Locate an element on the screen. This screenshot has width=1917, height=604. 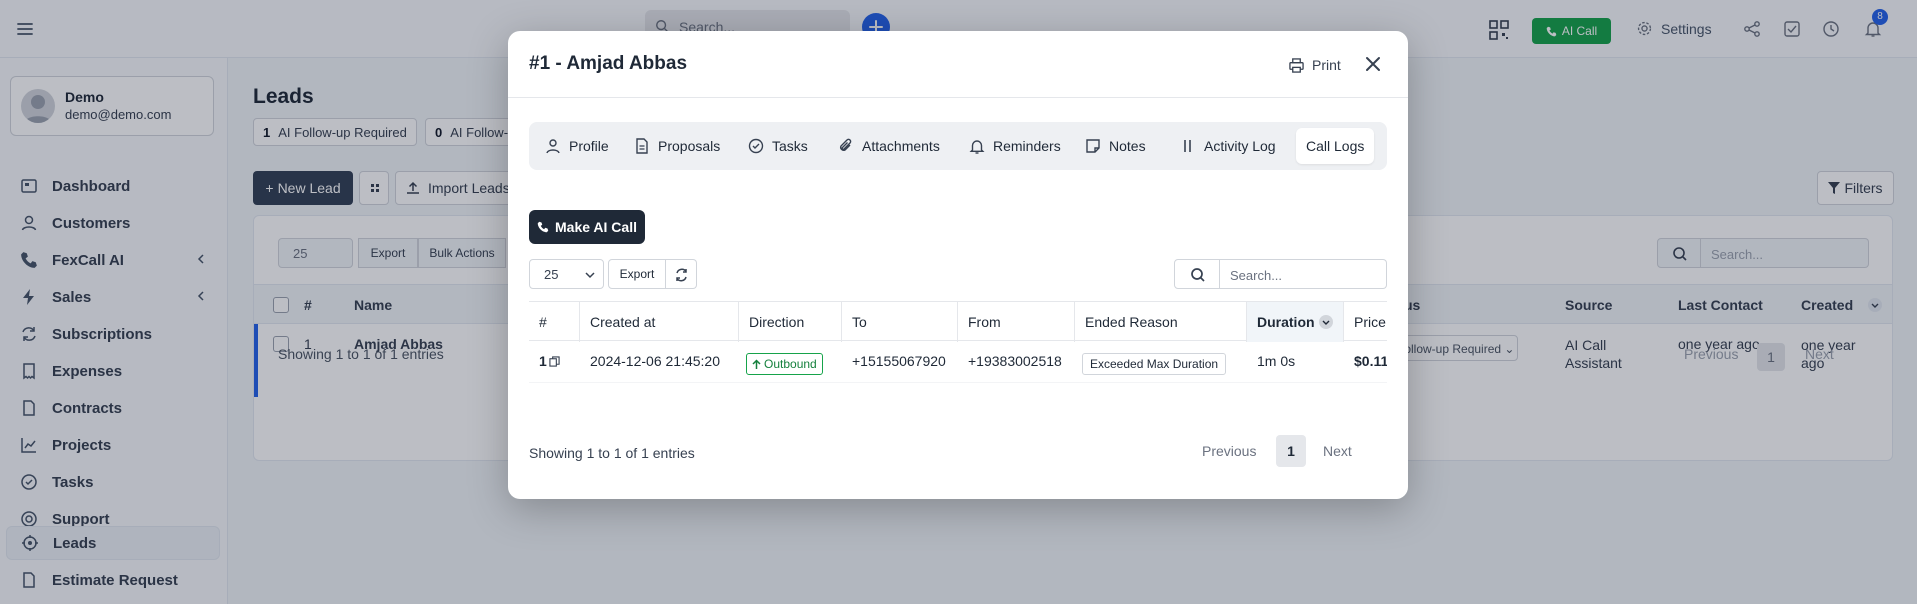
make-ai-call-button: Make AI Call is located at coordinates (587, 227).